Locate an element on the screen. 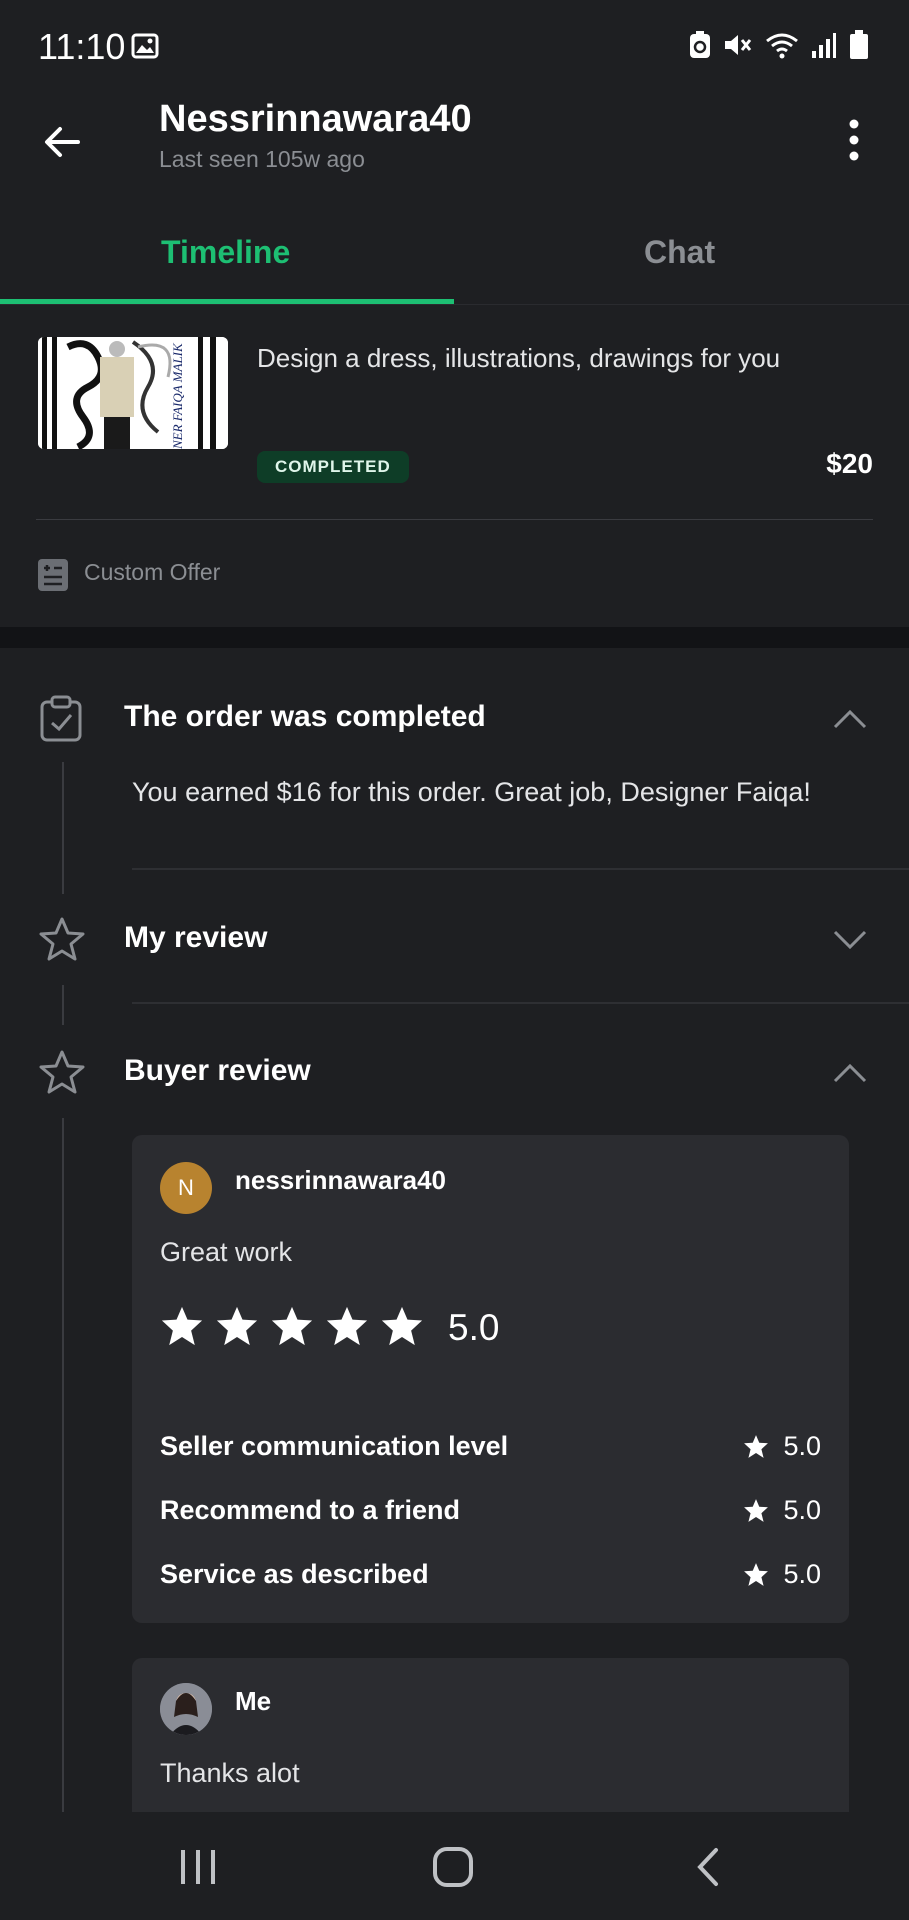 This screenshot has height=1920, width=909. home-icon is located at coordinates (453, 1867).